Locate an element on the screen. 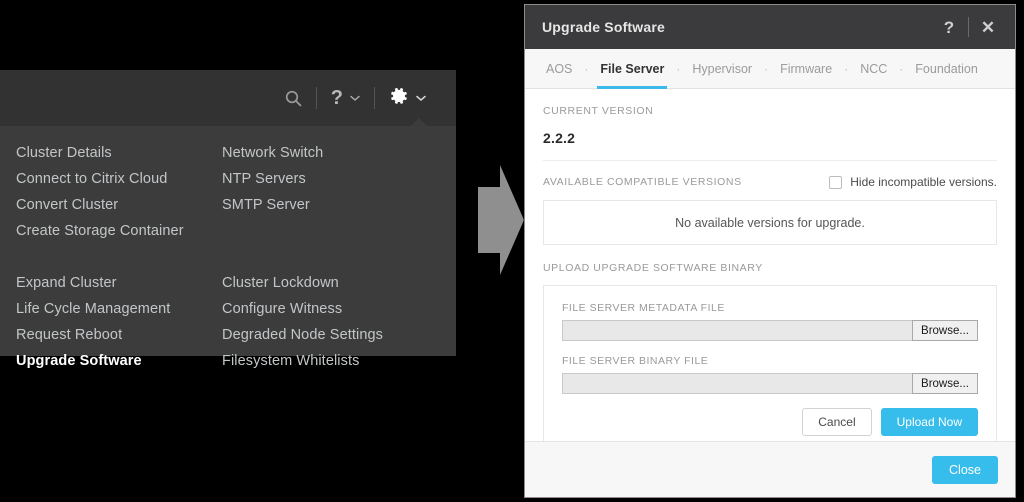  cancel-button: Cancel is located at coordinates (837, 422).